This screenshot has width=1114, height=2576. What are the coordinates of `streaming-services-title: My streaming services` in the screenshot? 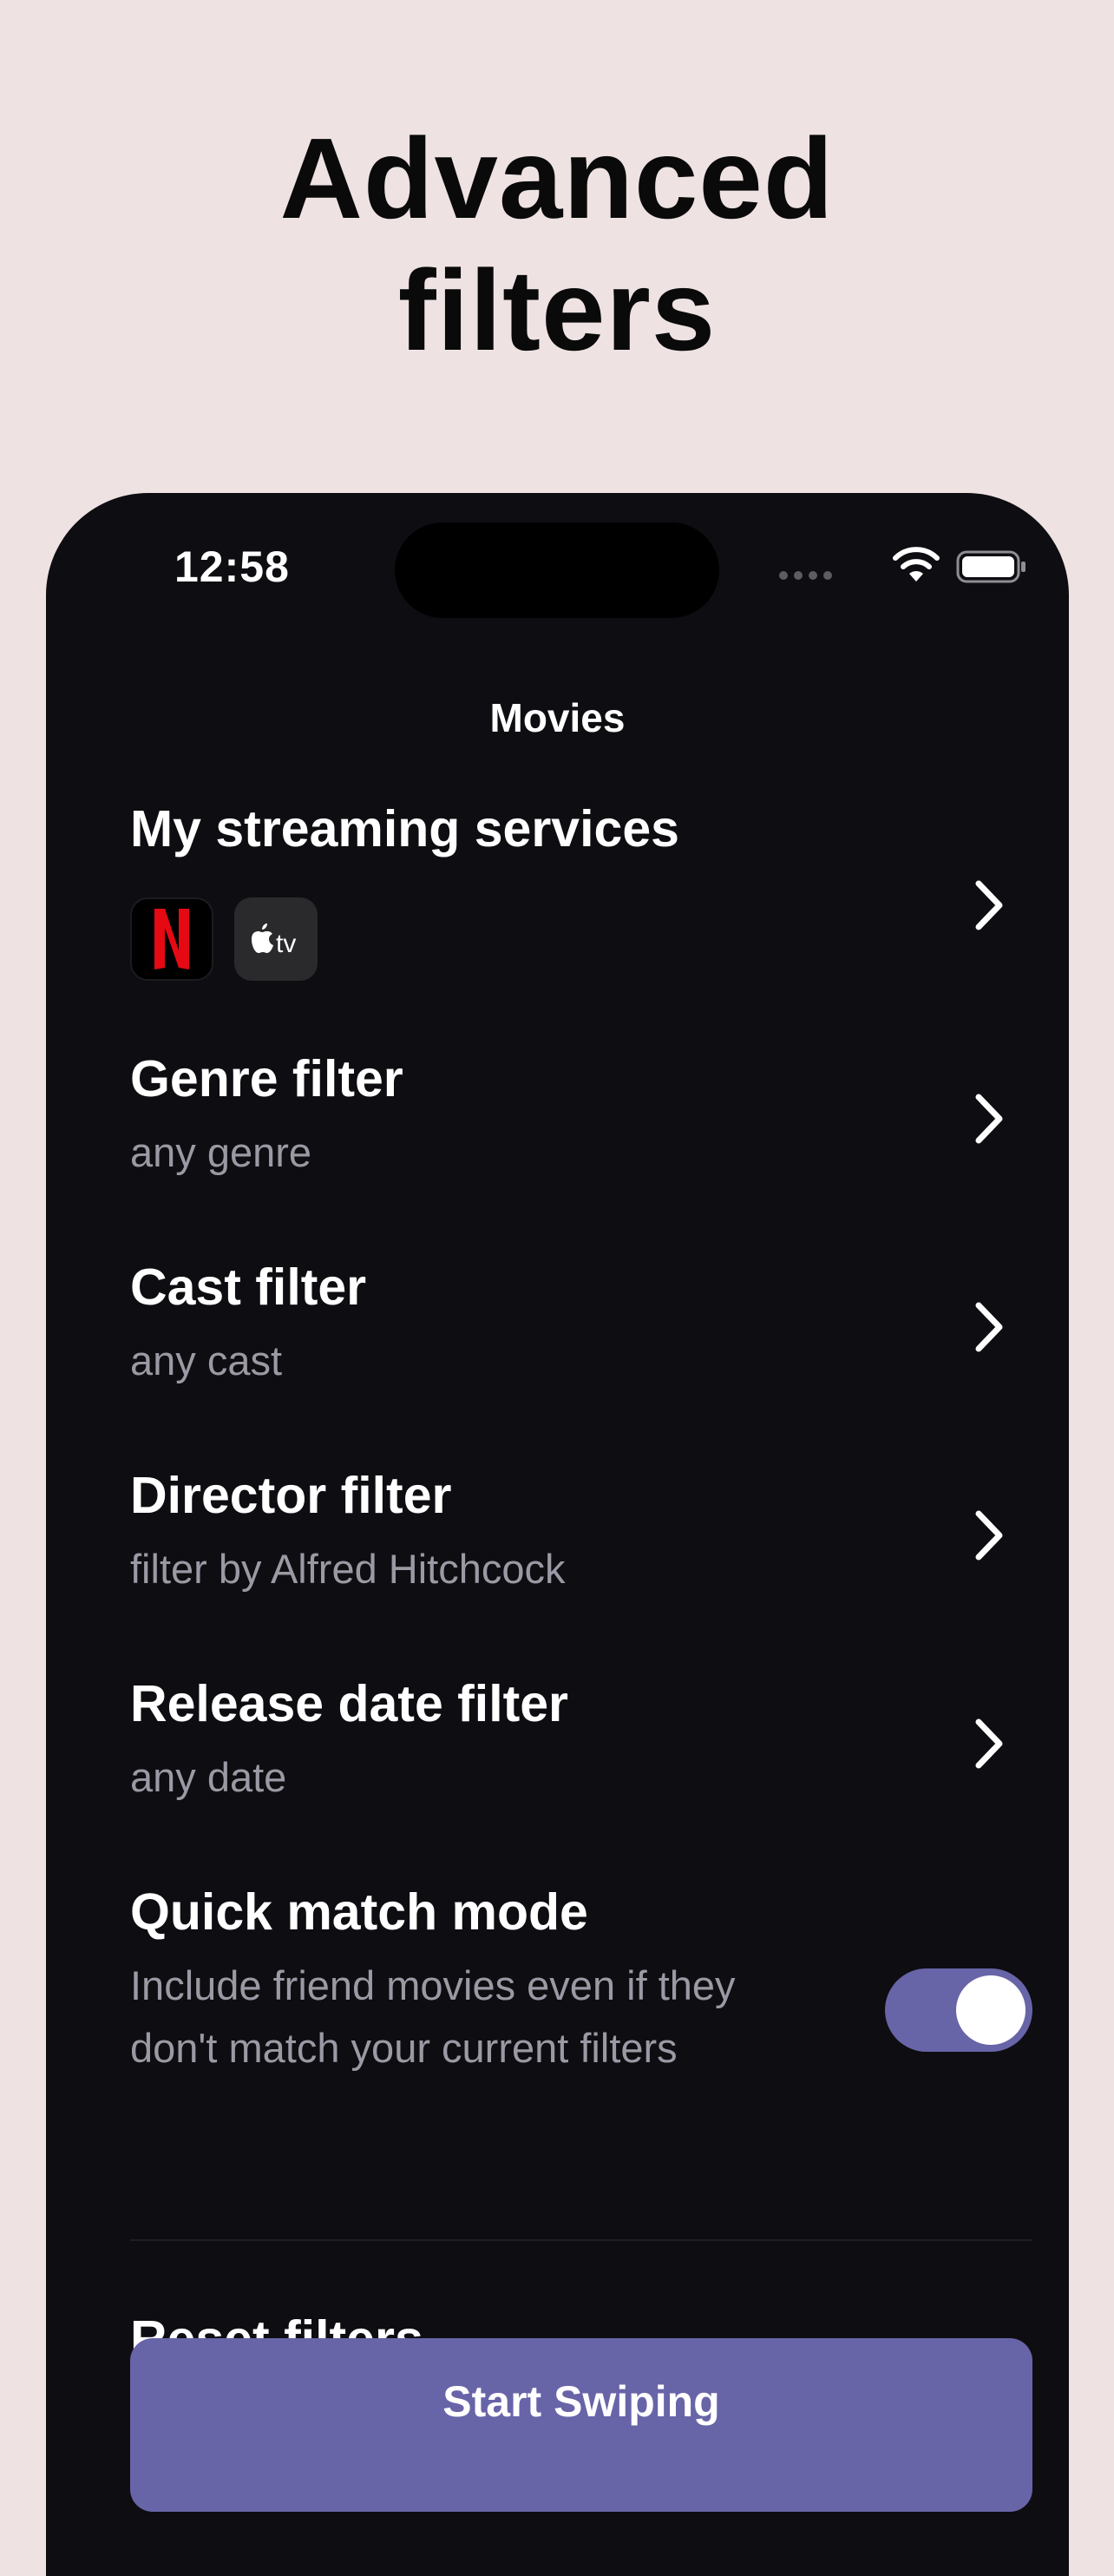 It's located at (405, 829).